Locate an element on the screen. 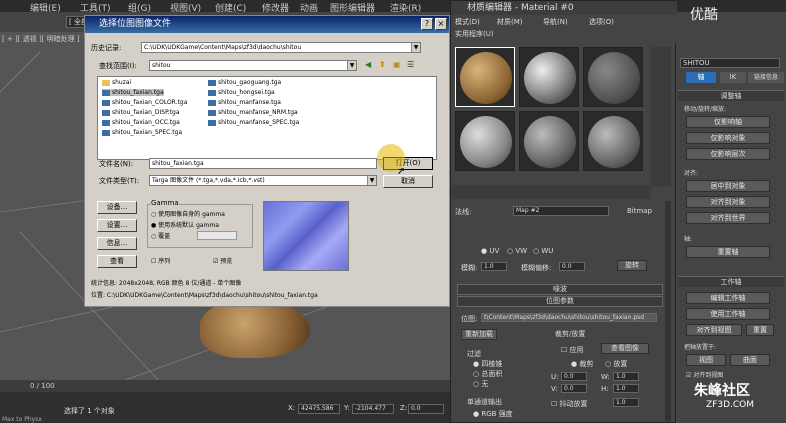  material-side-toolbar is located at coordinates (661, 117).